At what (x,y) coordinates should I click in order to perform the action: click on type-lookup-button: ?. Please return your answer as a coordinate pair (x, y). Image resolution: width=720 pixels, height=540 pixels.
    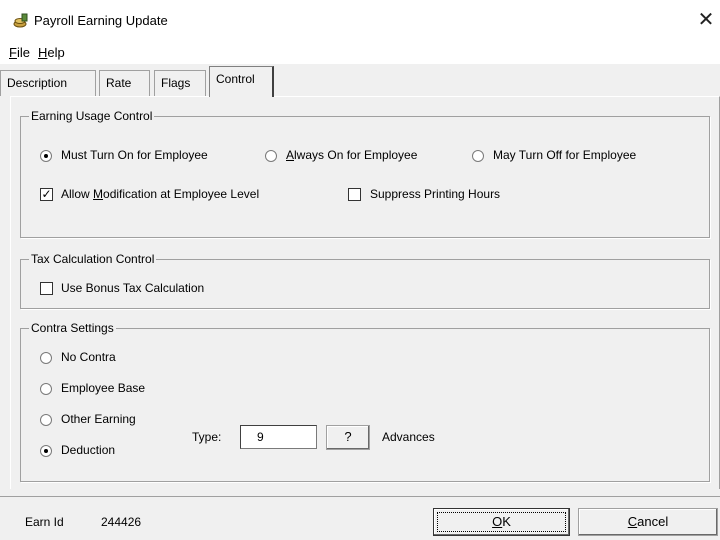
    Looking at the image, I should click on (348, 437).